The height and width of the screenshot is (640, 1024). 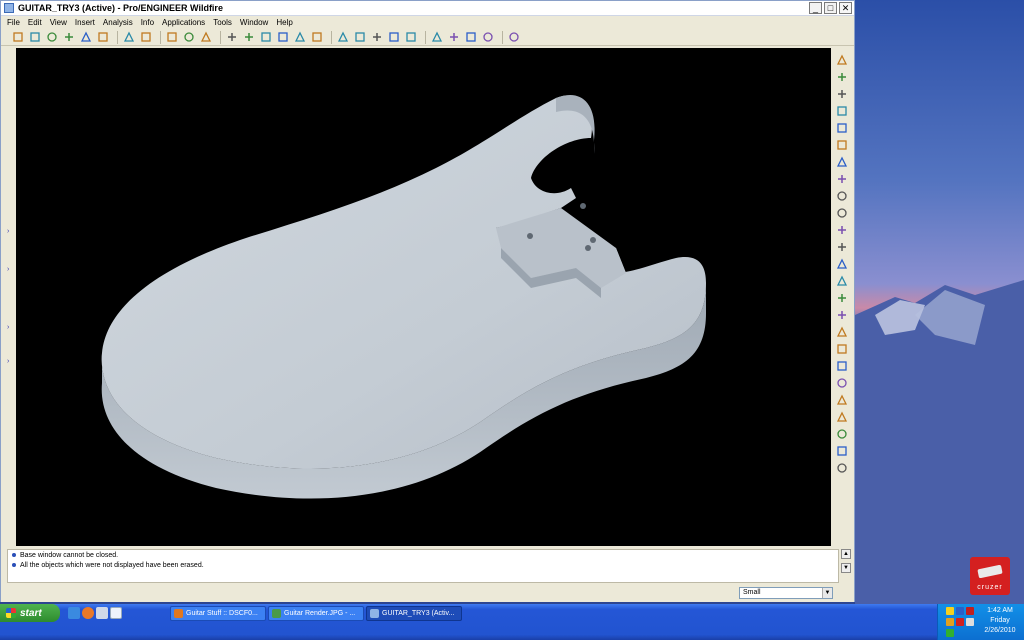 I want to click on scroll-down-icon: ▼, so click(x=846, y=568).